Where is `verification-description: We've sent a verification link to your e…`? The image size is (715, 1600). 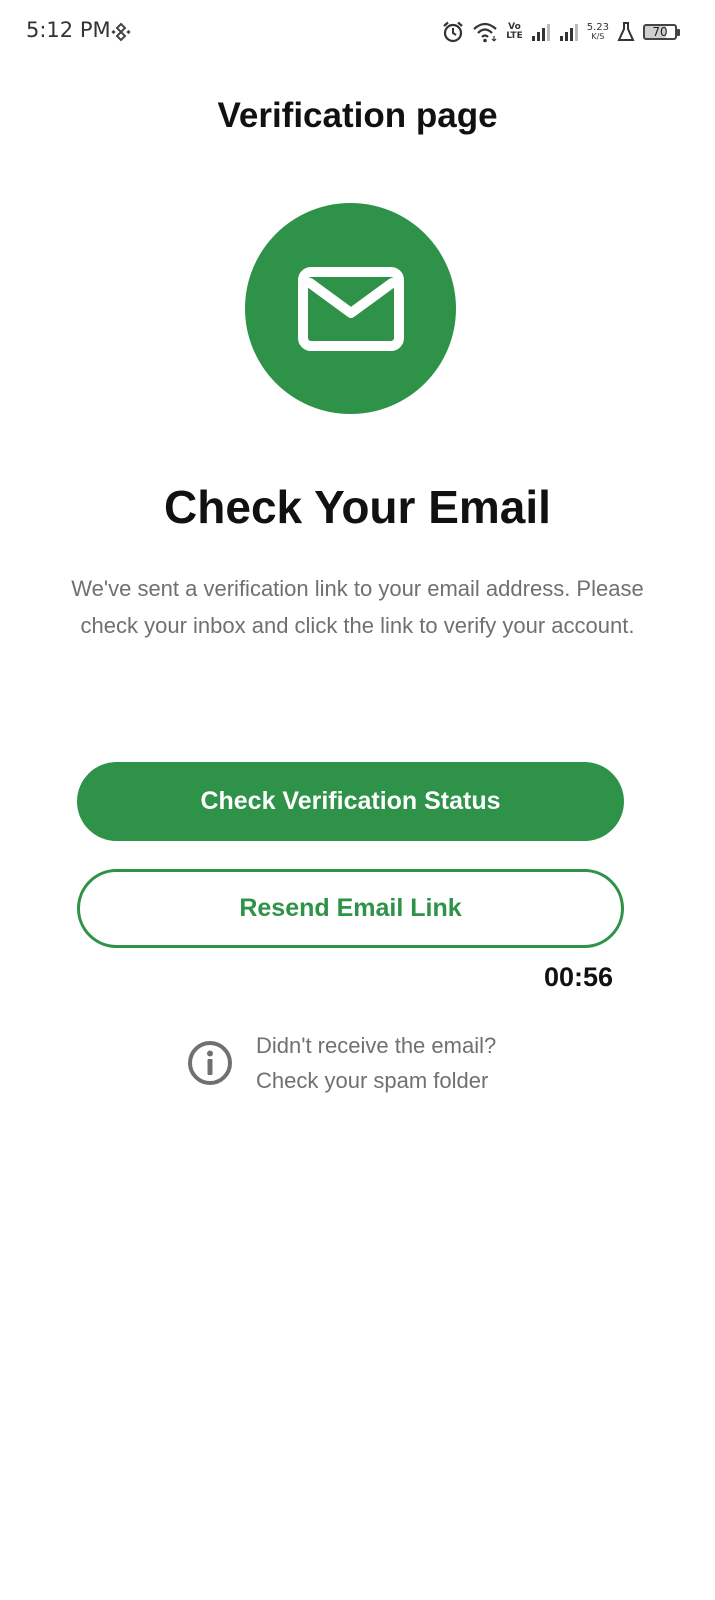
verification-description: We've sent a verification link to your e… is located at coordinates (357, 607).